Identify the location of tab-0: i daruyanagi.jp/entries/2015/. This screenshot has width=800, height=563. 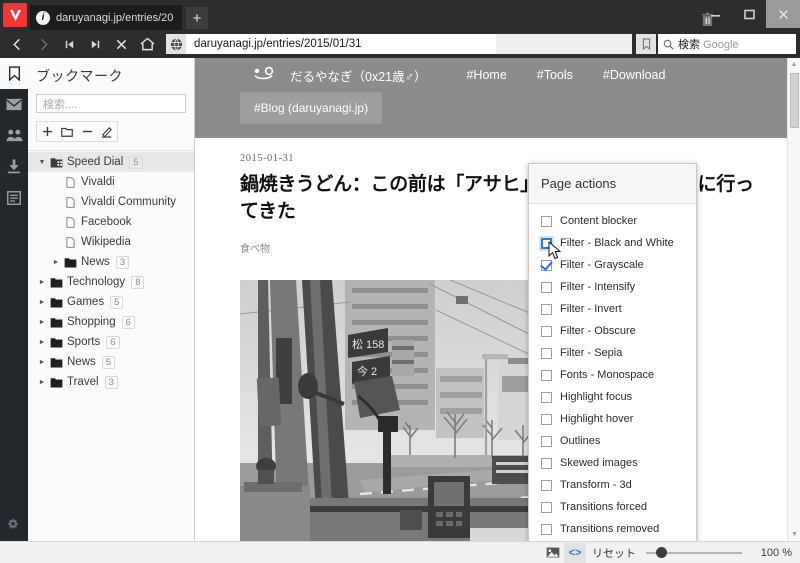
(106, 17).